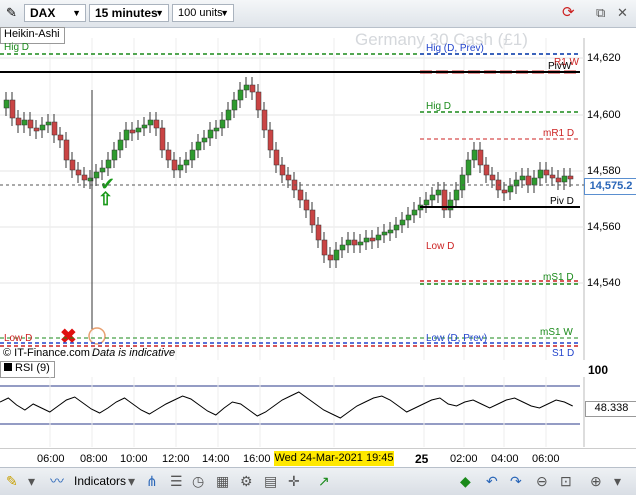 This screenshot has width=636, height=495. What do you see at coordinates (134, 353) in the screenshot?
I see `disclaimer-text: Data is indicative` at bounding box center [134, 353].